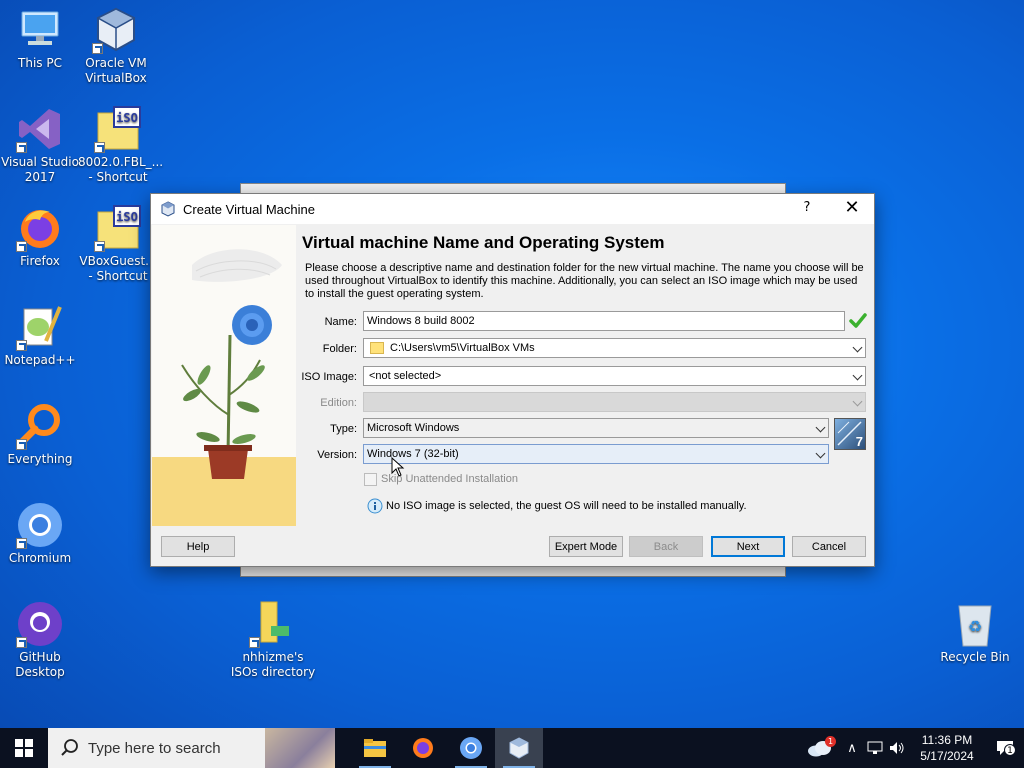 This screenshot has height=768, width=1024. Describe the element at coordinates (370, 479) in the screenshot. I see `skip-unattended-checkbox` at that location.